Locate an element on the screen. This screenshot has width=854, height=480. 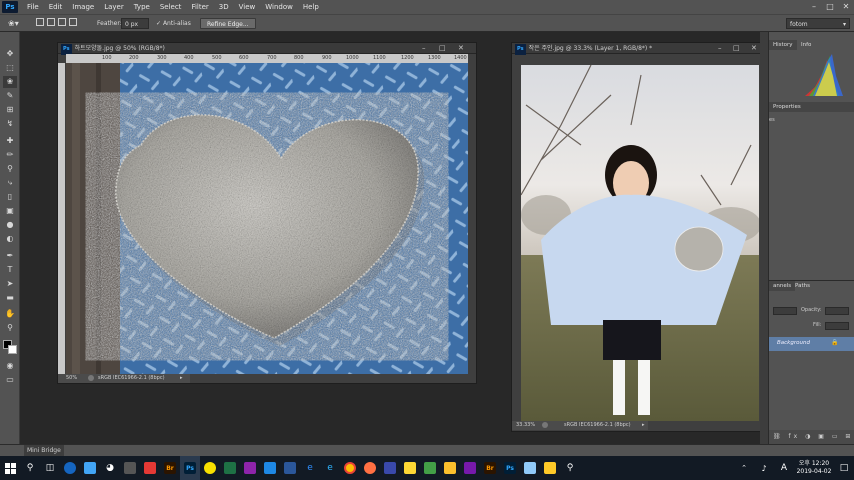
photoshop-app-icon-2: Ps is located at coordinates (510, 468).